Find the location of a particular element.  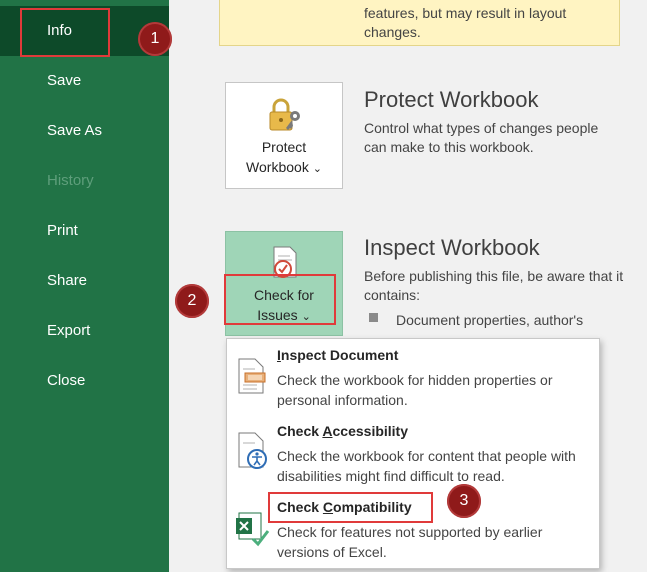

sidebar-item-export: Export is located at coordinates (84, 331).